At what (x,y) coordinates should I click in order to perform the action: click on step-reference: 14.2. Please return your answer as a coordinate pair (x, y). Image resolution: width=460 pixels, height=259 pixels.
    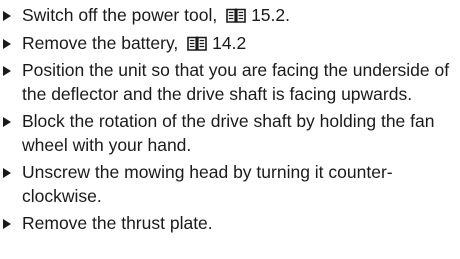
    Looking at the image, I should click on (229, 43).